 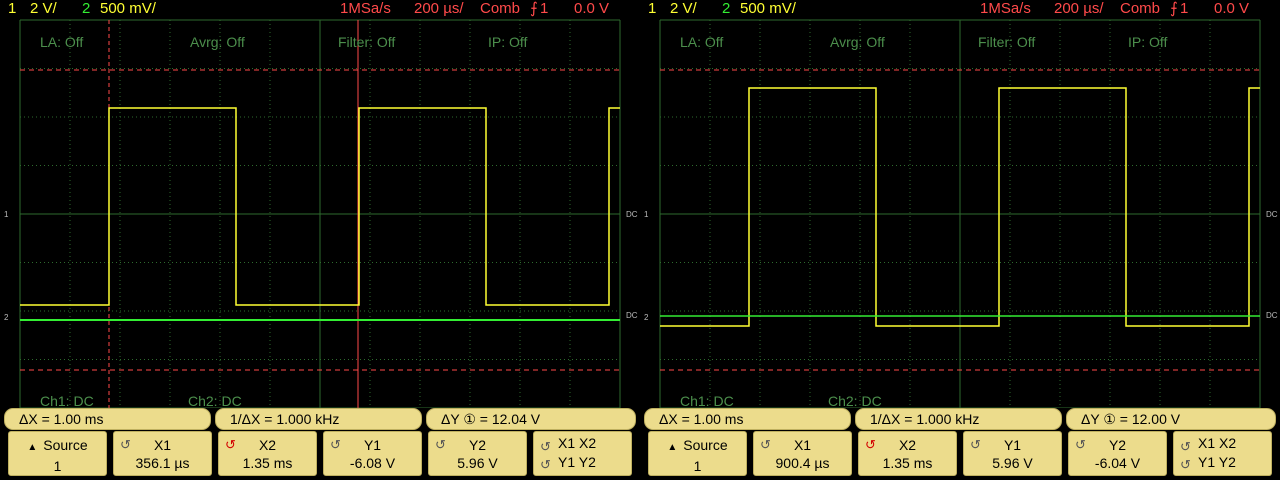 What do you see at coordinates (162, 463) in the screenshot?
I see `softkey-x1-value: 356.1 µs` at bounding box center [162, 463].